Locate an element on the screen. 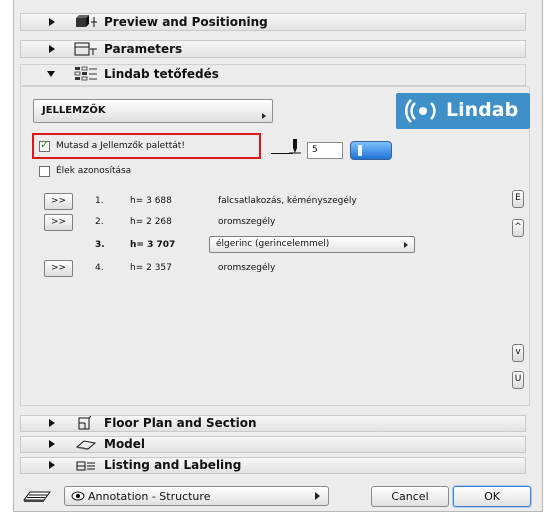 The width and height of the screenshot is (555, 518). properties-dropdown-label: JELLEMZŐK is located at coordinates (74, 110).